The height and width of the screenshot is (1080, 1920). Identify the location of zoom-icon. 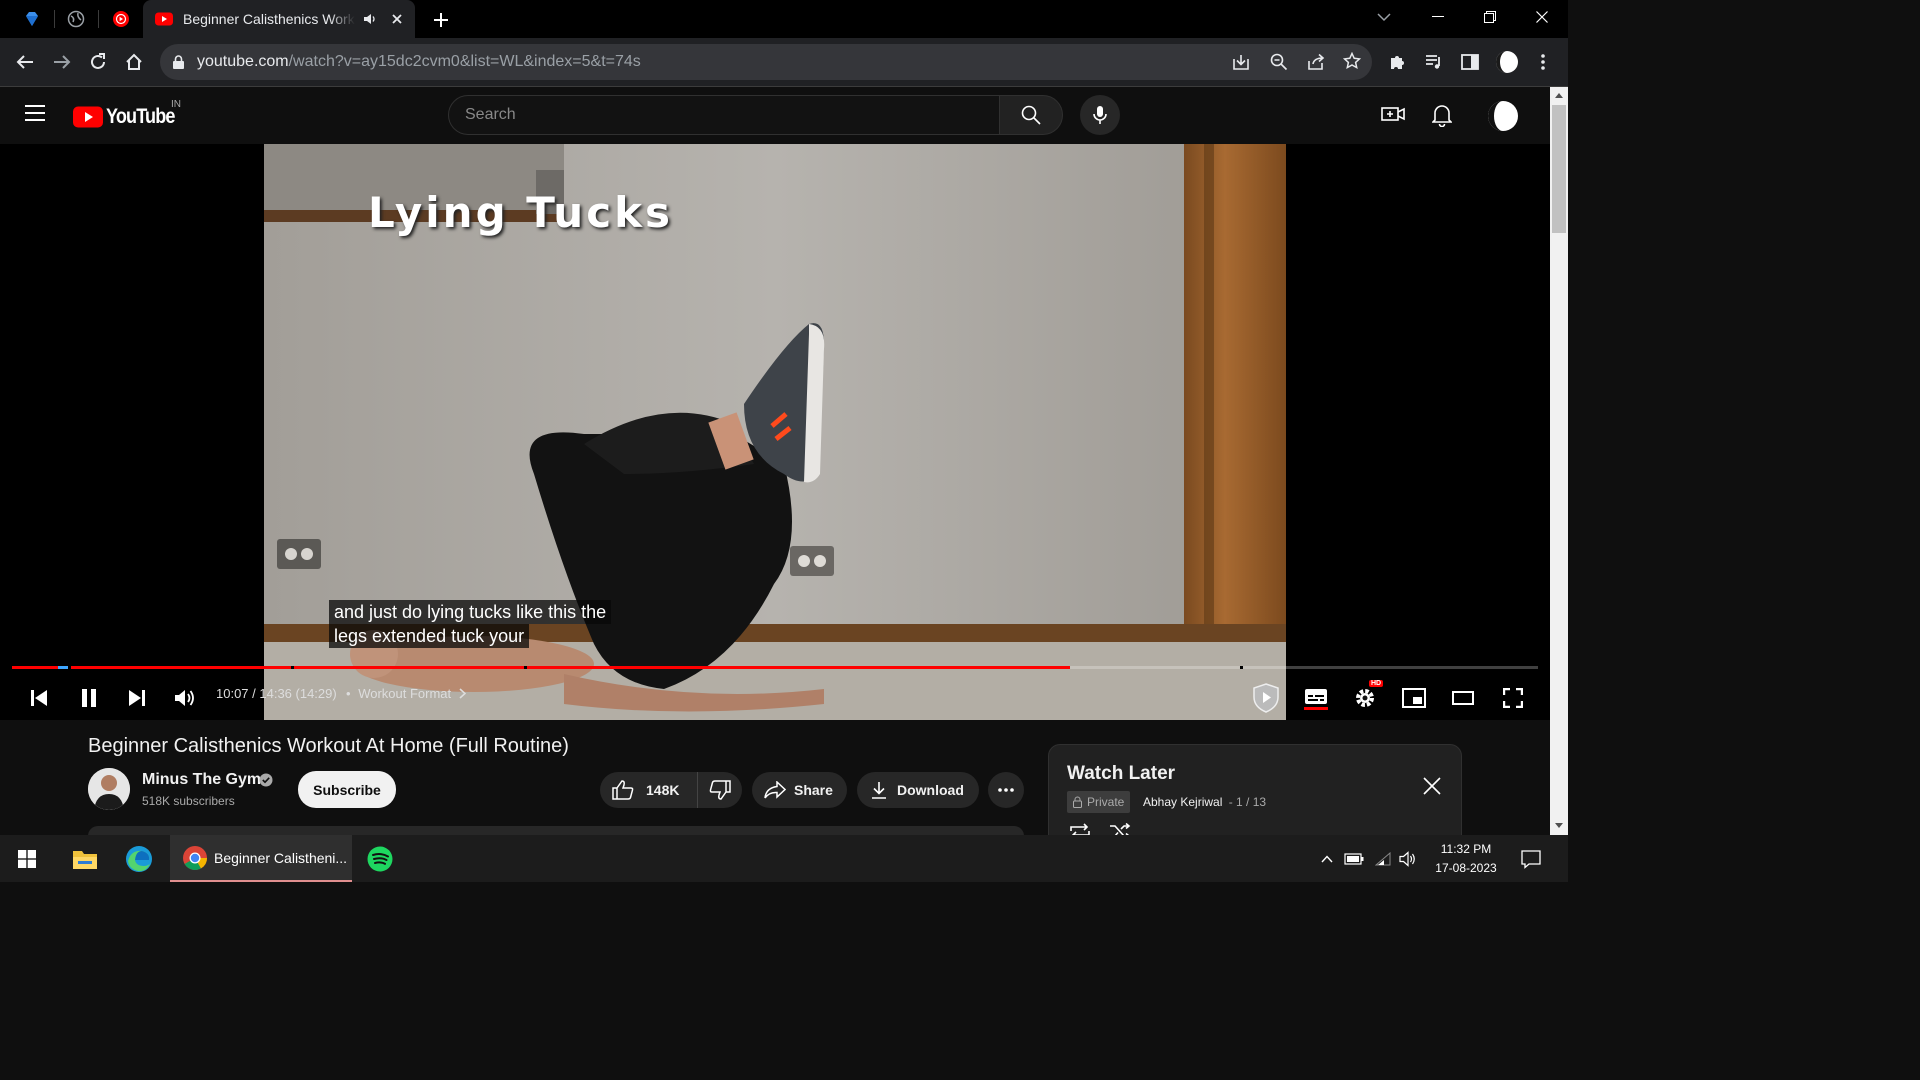
(1279, 62).